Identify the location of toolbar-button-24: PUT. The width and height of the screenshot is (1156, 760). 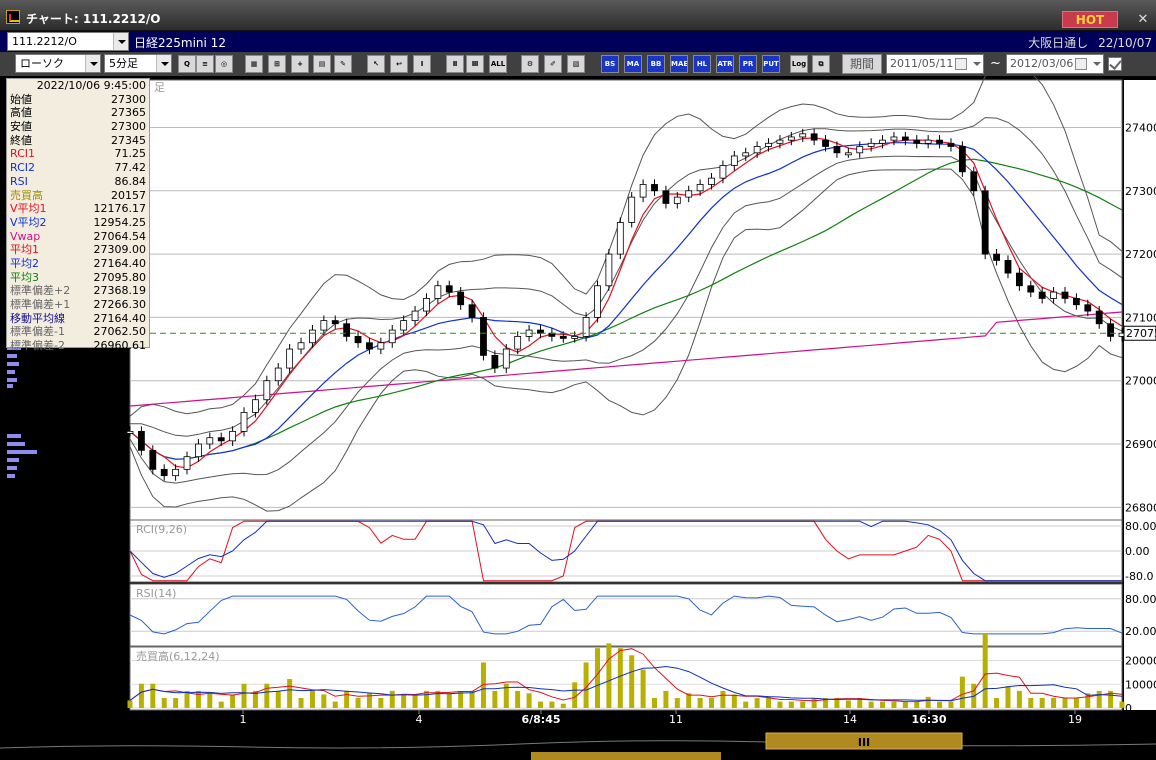
(771, 64).